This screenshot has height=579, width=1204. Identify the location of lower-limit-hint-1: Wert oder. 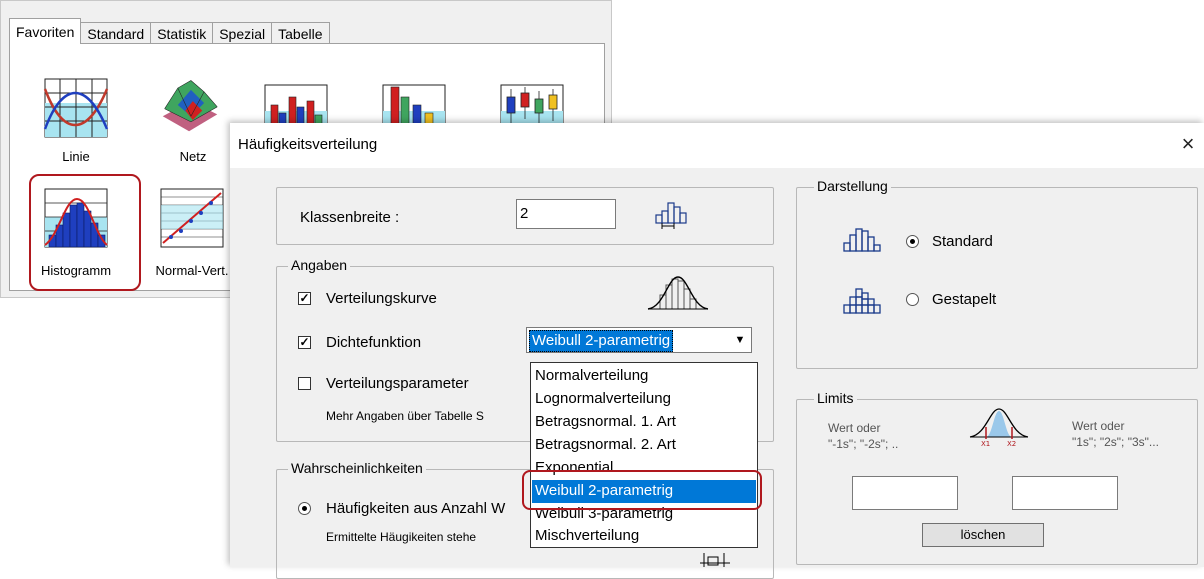
(854, 428).